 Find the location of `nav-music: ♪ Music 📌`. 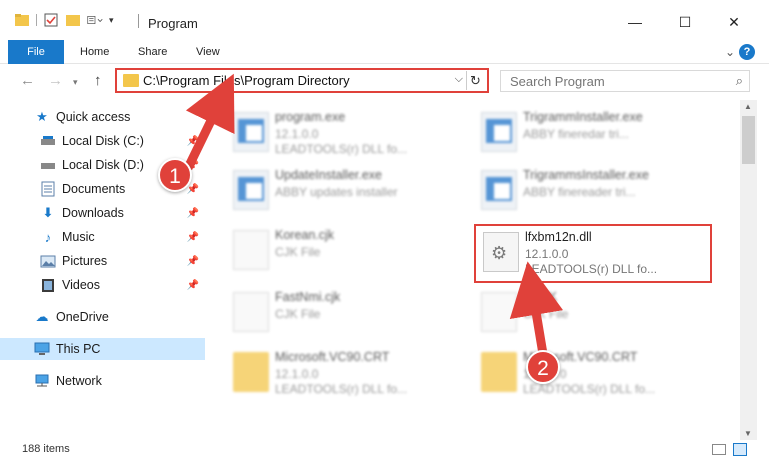

nav-music: ♪ Music 📌 is located at coordinates (102, 237).